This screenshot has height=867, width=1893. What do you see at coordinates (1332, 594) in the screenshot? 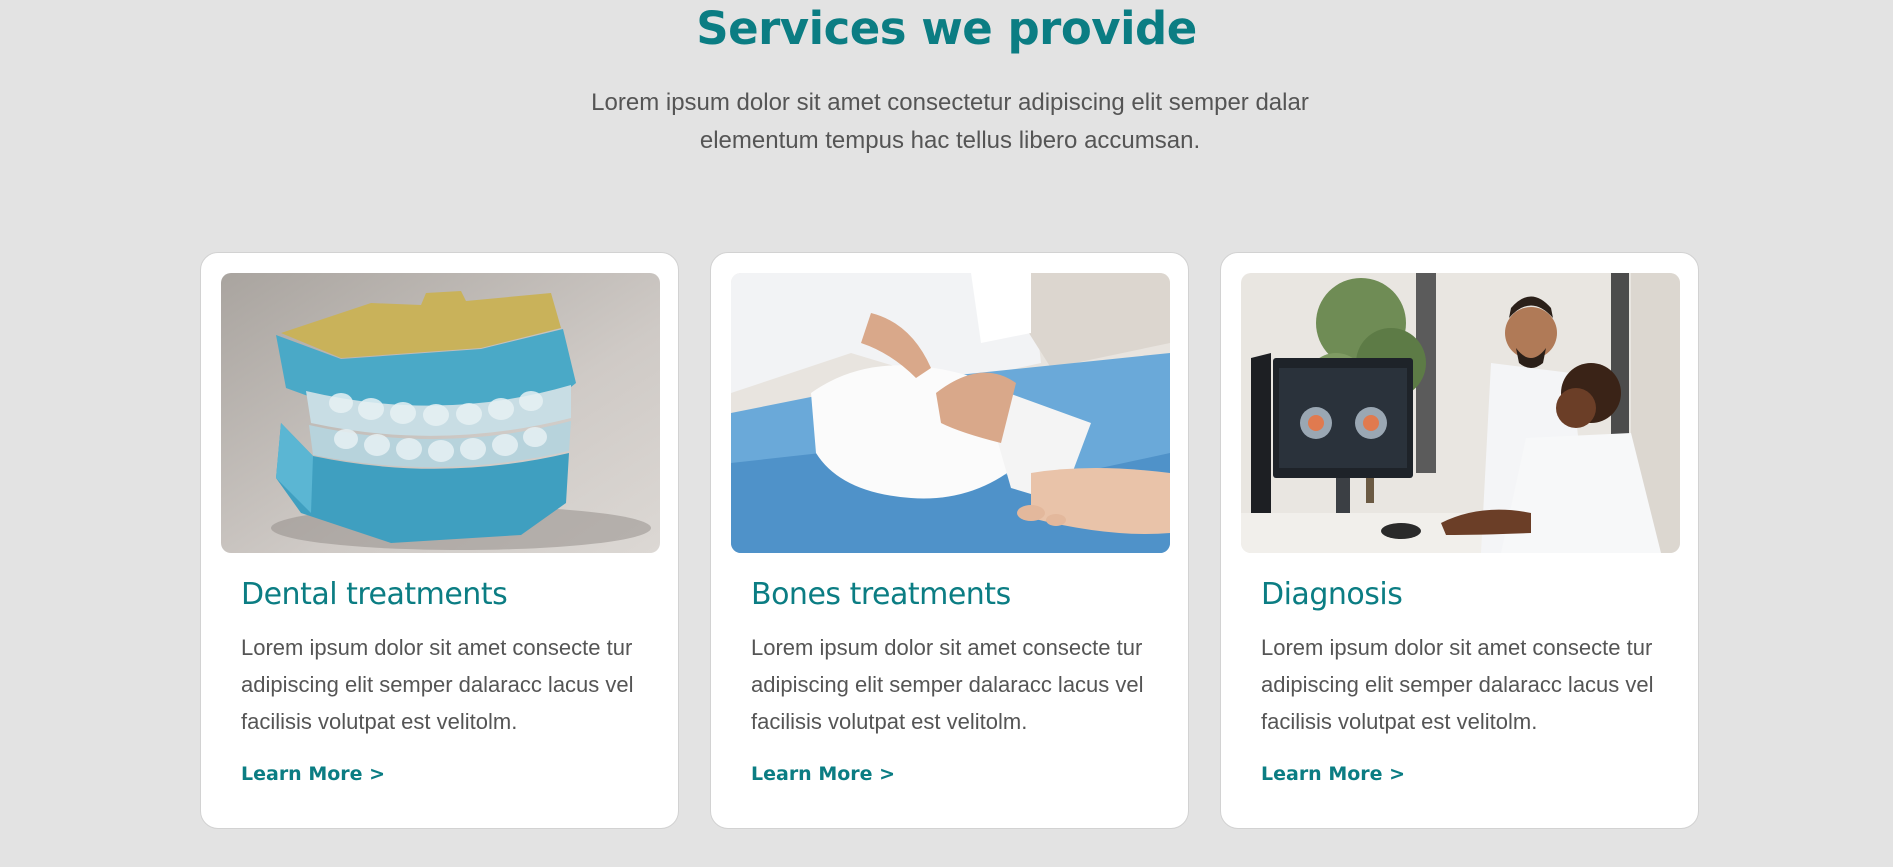
I see `card-title: Diagnosis` at bounding box center [1332, 594].